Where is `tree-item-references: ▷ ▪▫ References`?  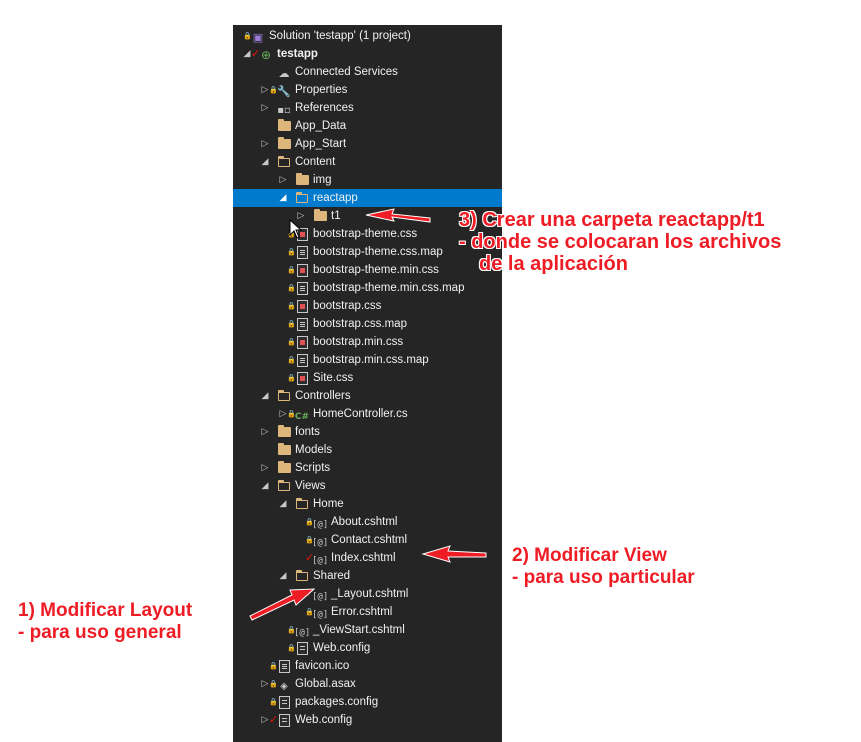
tree-item-references: ▷ ▪▫ References is located at coordinates (367, 108).